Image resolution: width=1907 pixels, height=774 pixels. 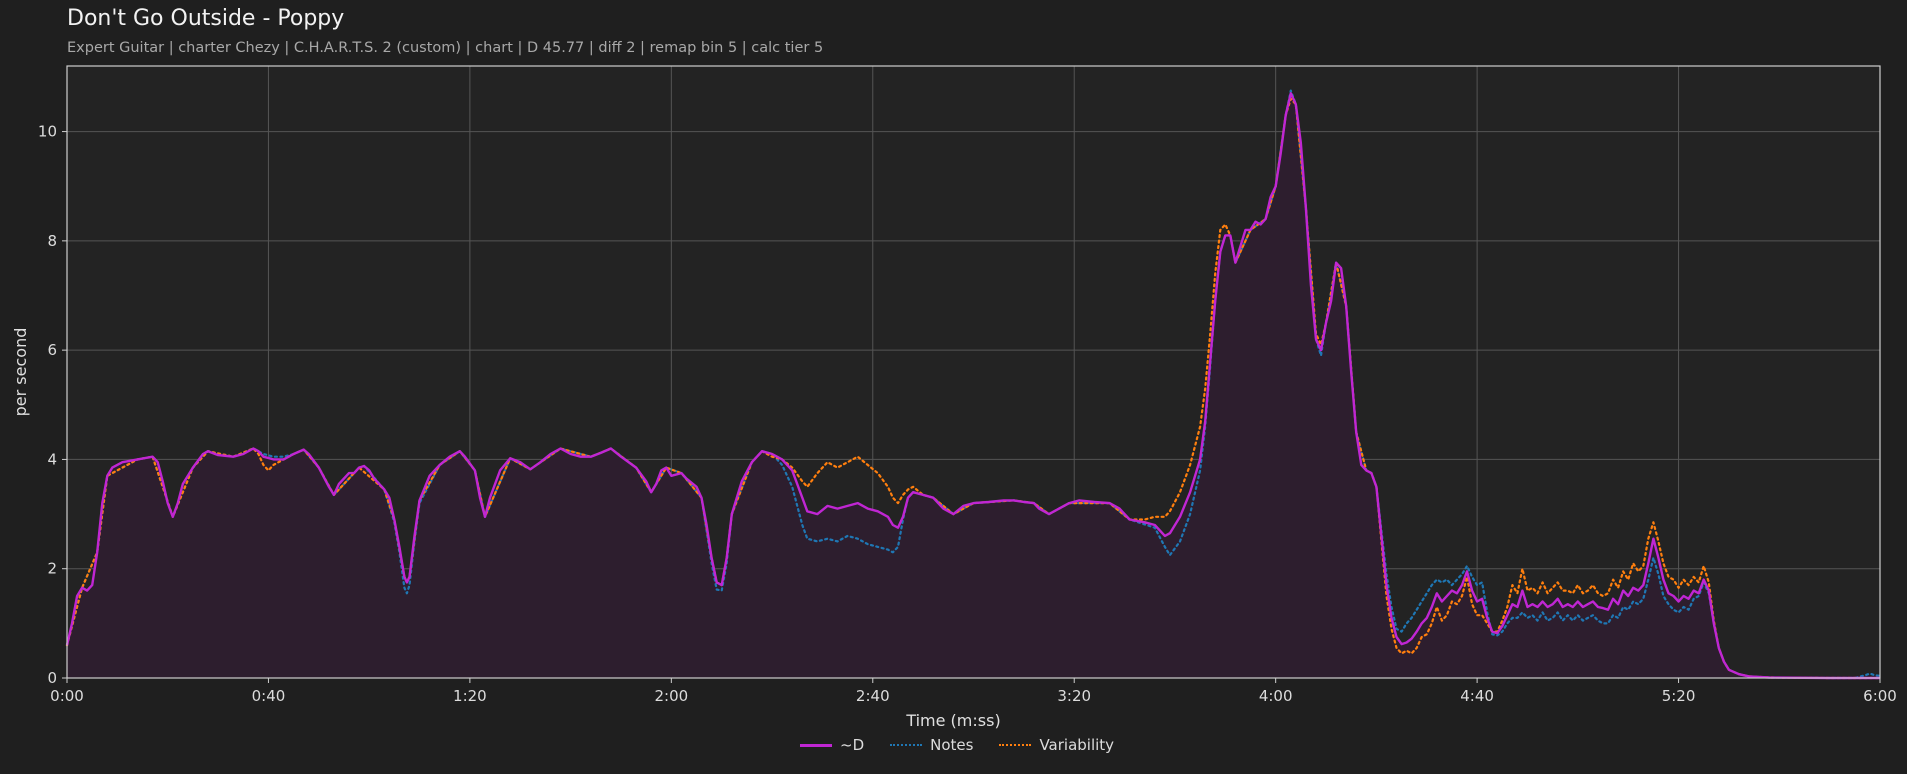 I want to click on legend-item-variability: Variability, so click(x=1056, y=745).